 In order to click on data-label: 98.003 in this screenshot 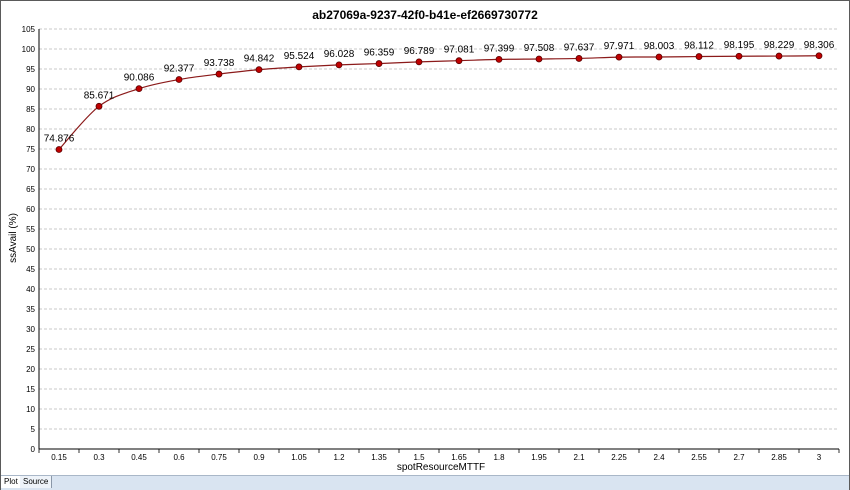, I will do `click(659, 46)`.